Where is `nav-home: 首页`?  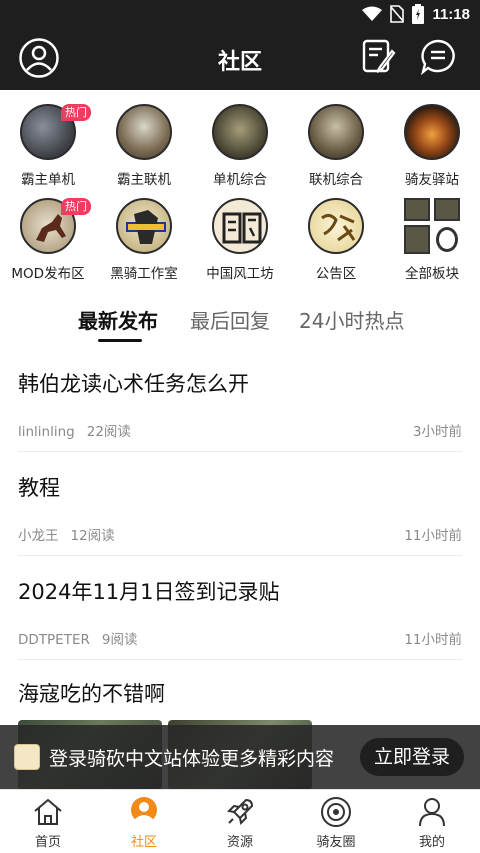 nav-home: 首页 is located at coordinates (48, 823).